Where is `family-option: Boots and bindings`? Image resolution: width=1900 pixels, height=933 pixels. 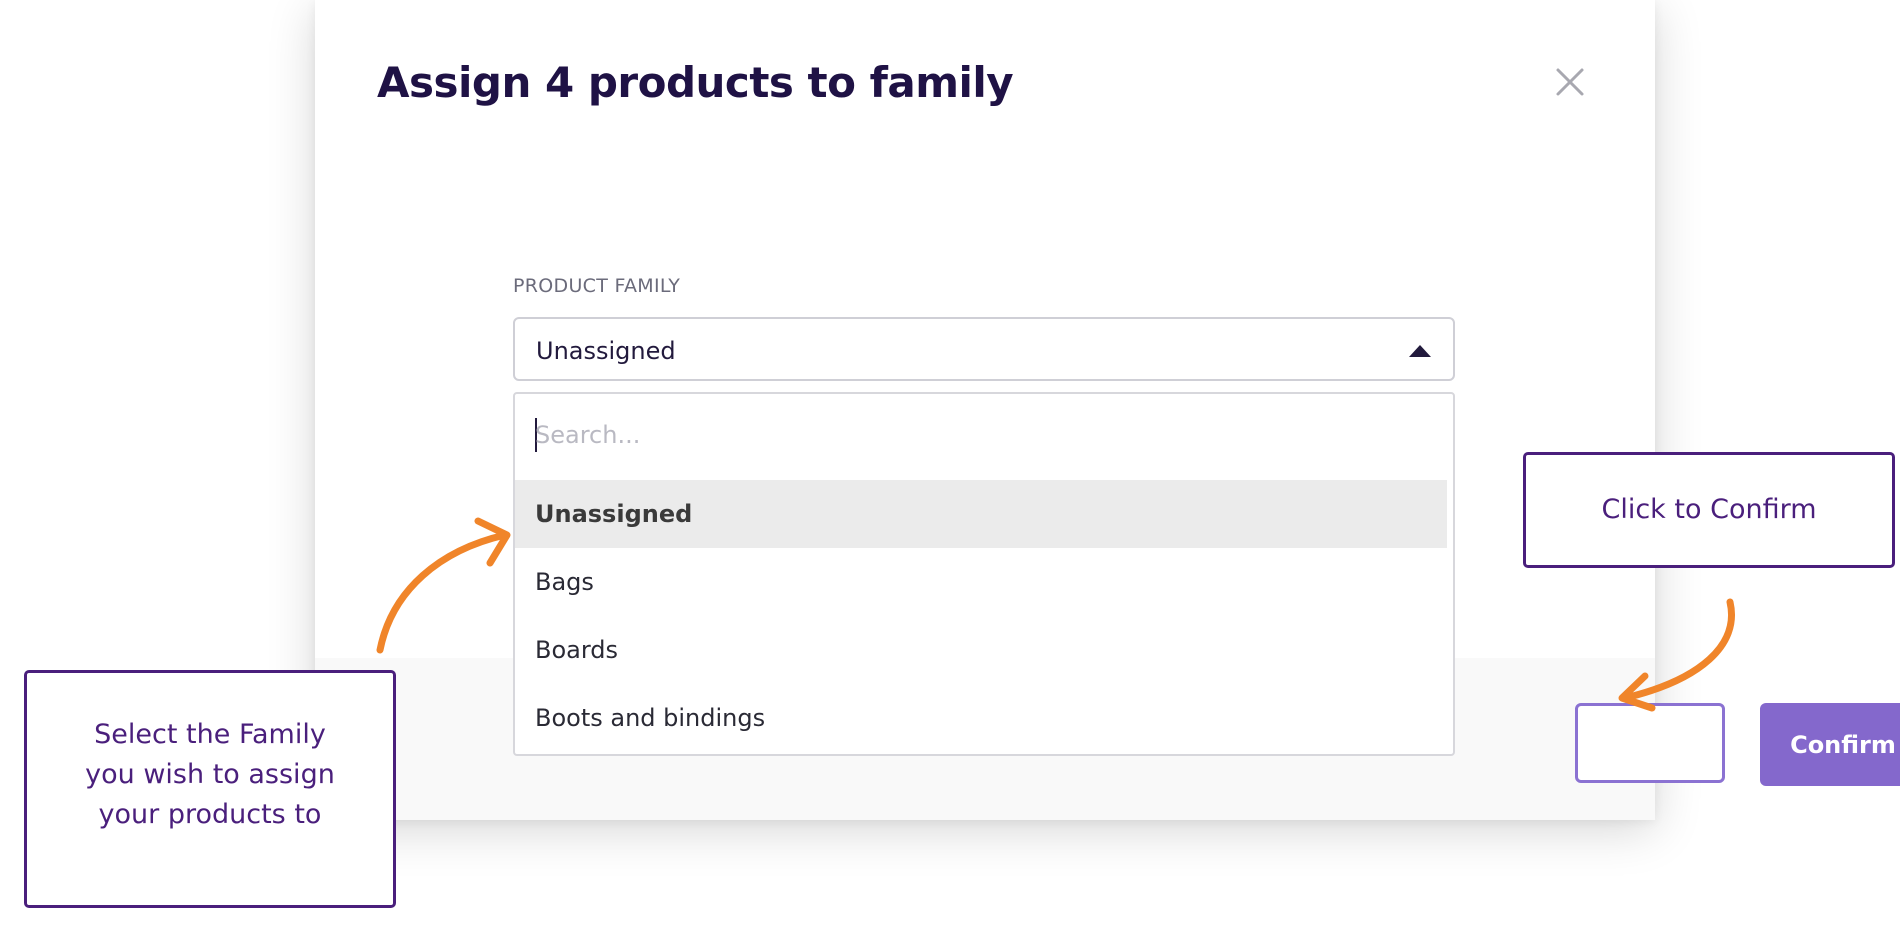
family-option: Boots and bindings is located at coordinates (981, 718).